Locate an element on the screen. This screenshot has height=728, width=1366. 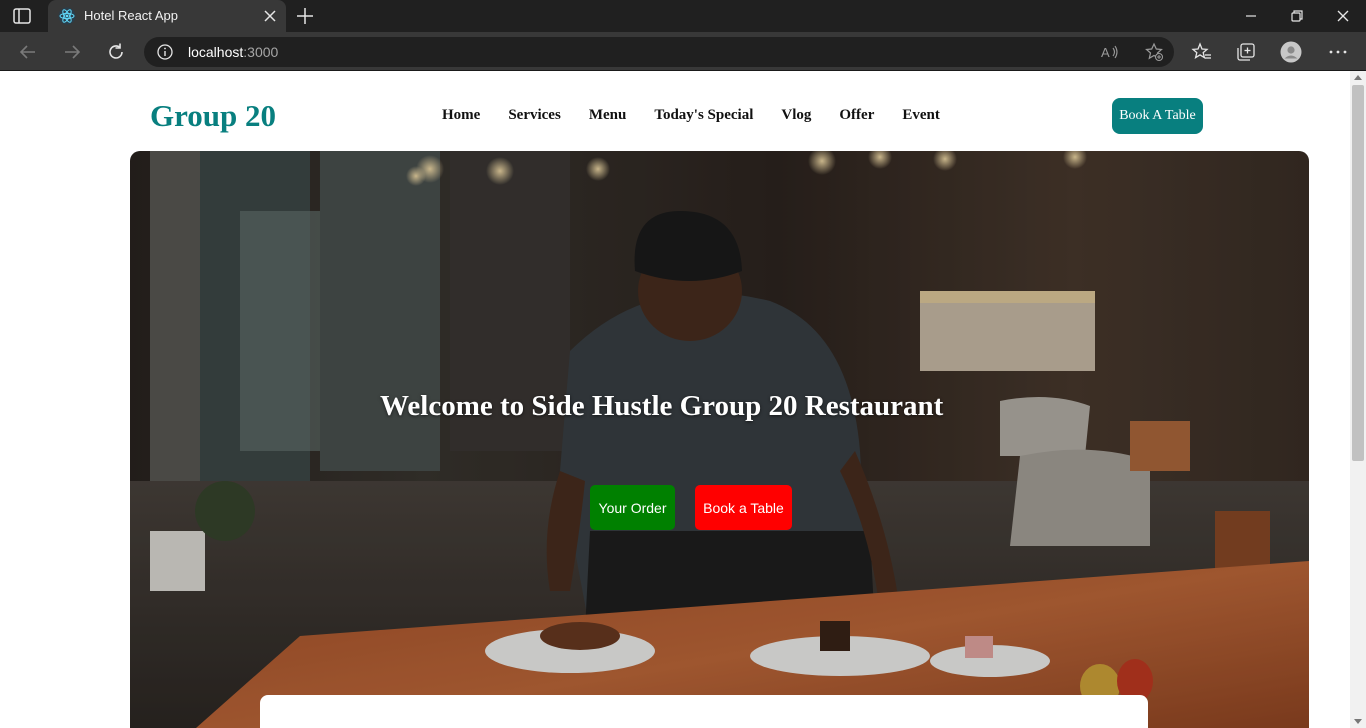
browser-tab: Hotel React App is located at coordinates (167, 16).